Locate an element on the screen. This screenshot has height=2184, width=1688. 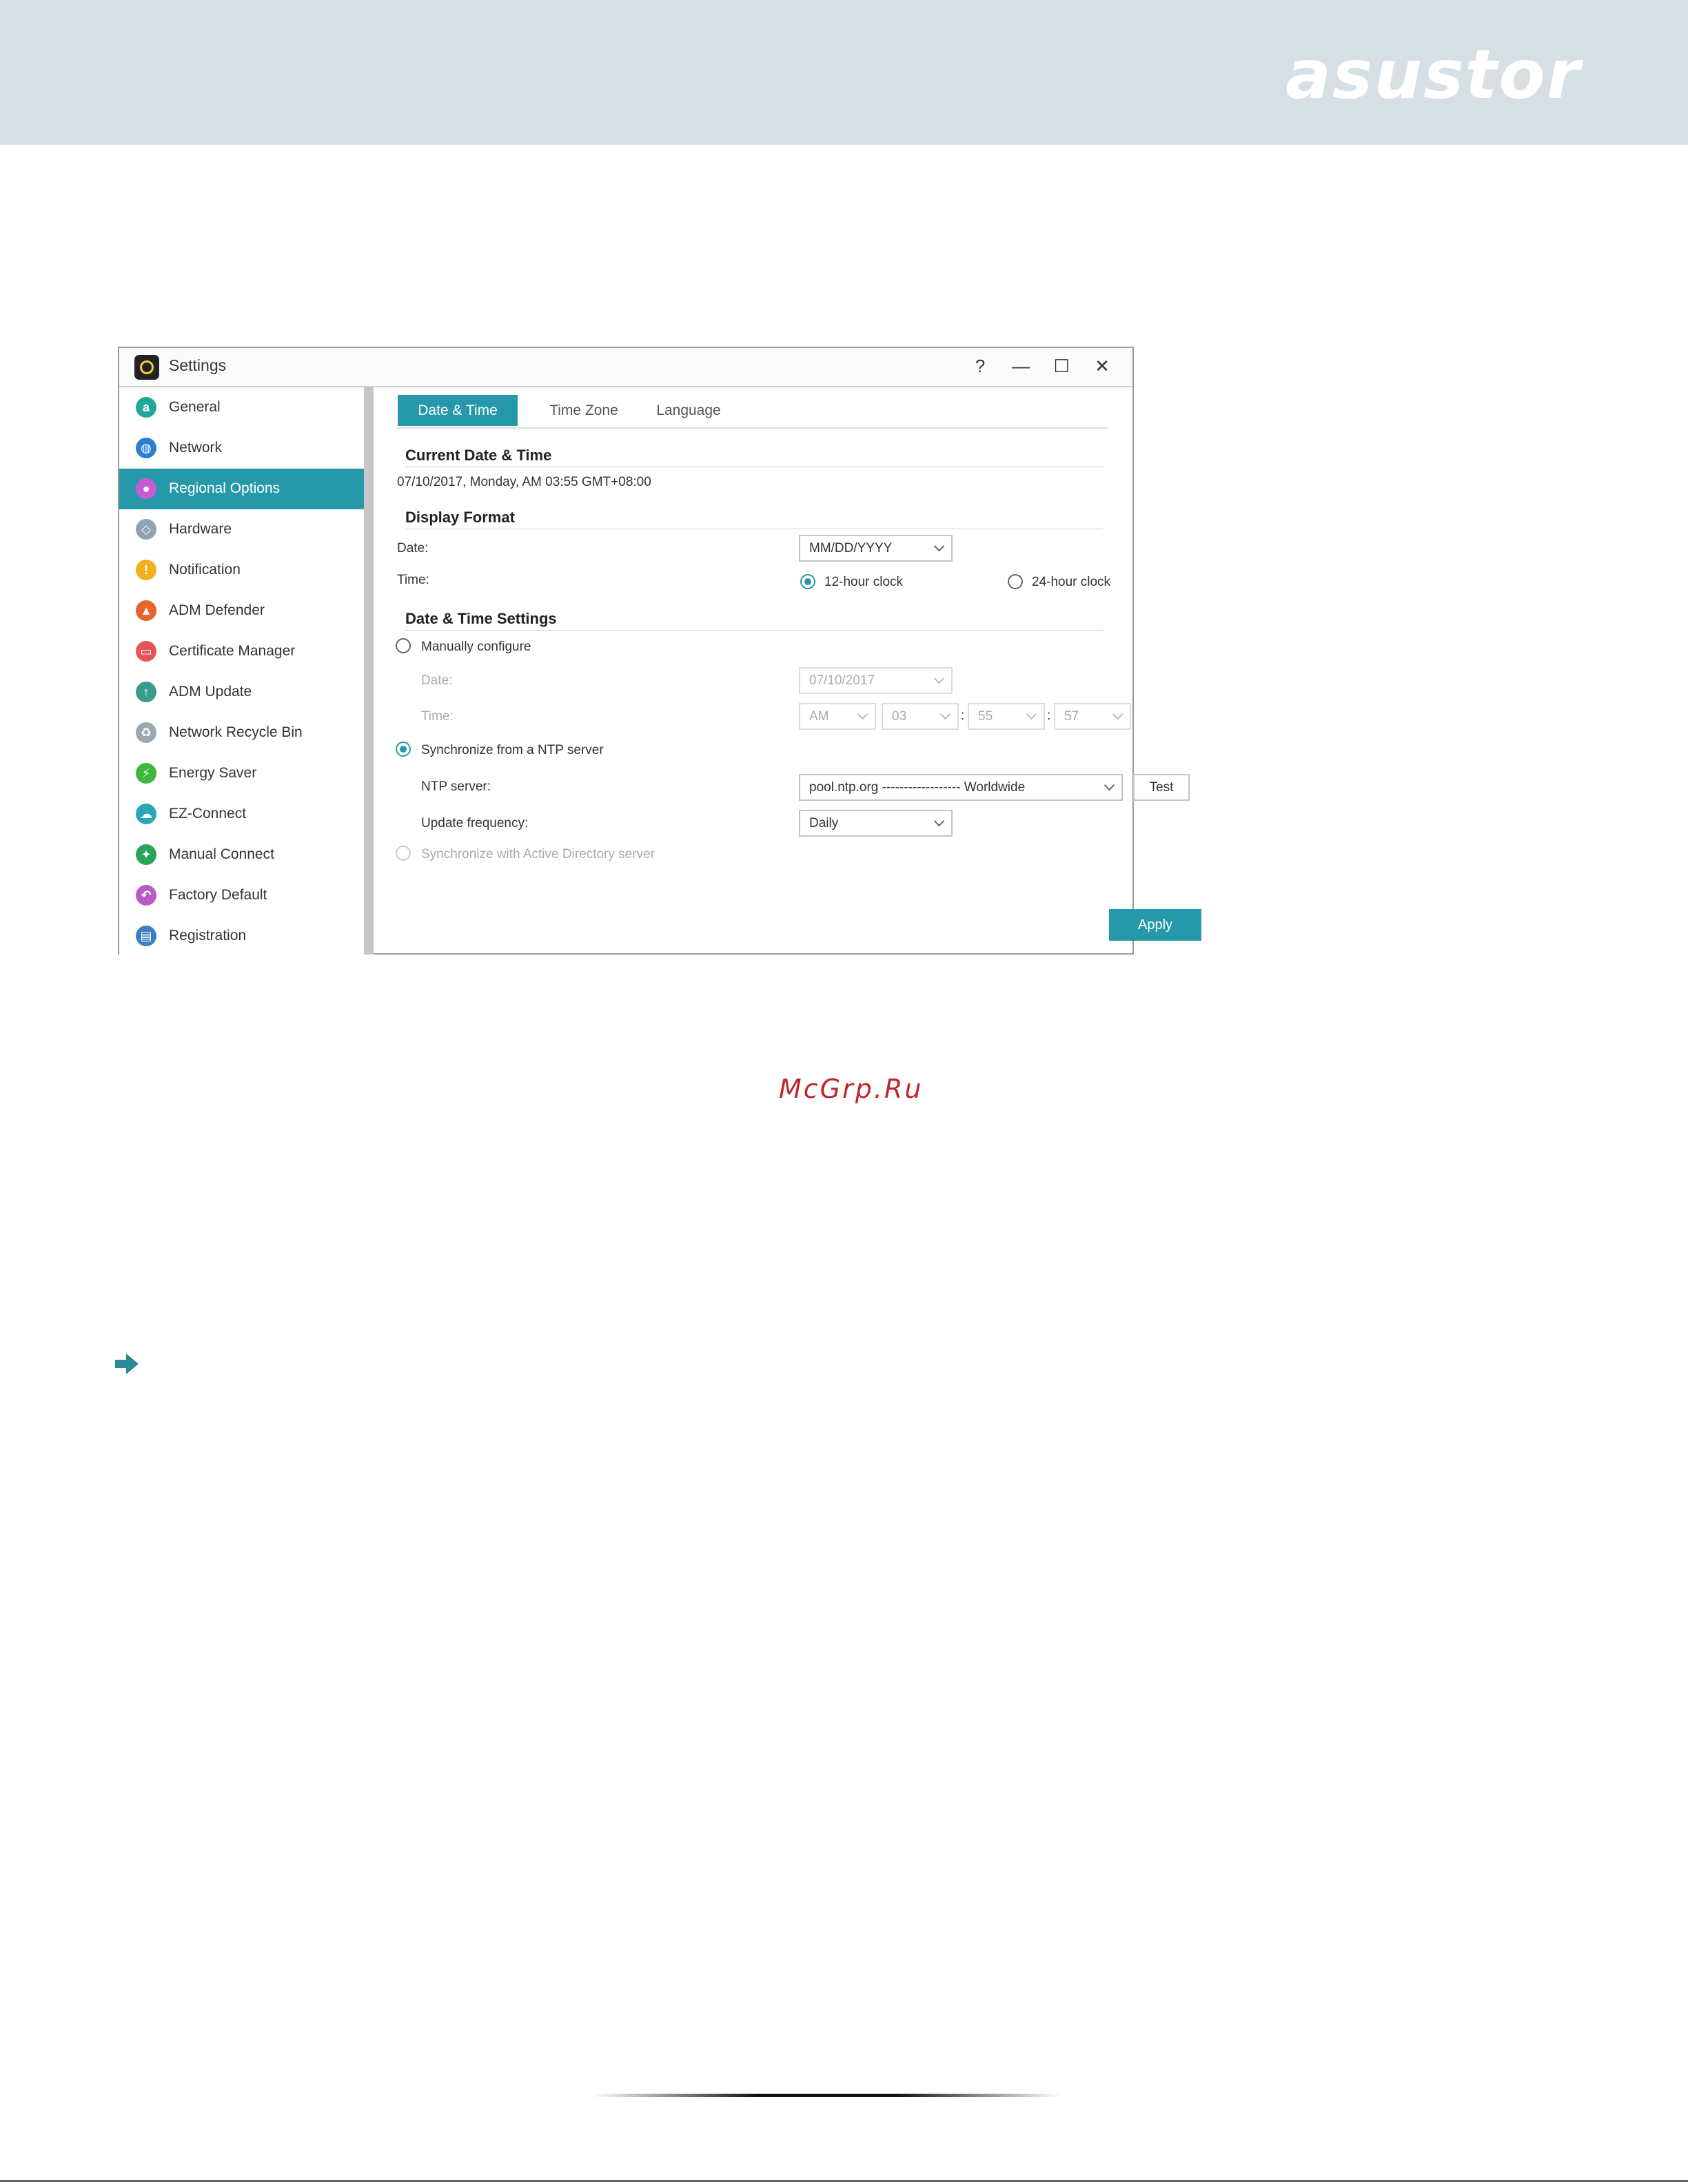
radio-12-hour is located at coordinates (807, 581).